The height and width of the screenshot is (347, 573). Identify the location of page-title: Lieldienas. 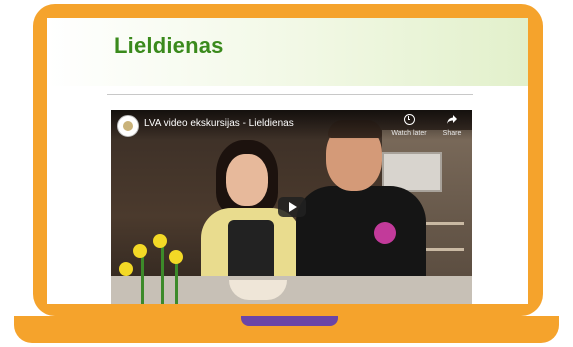
(169, 45).